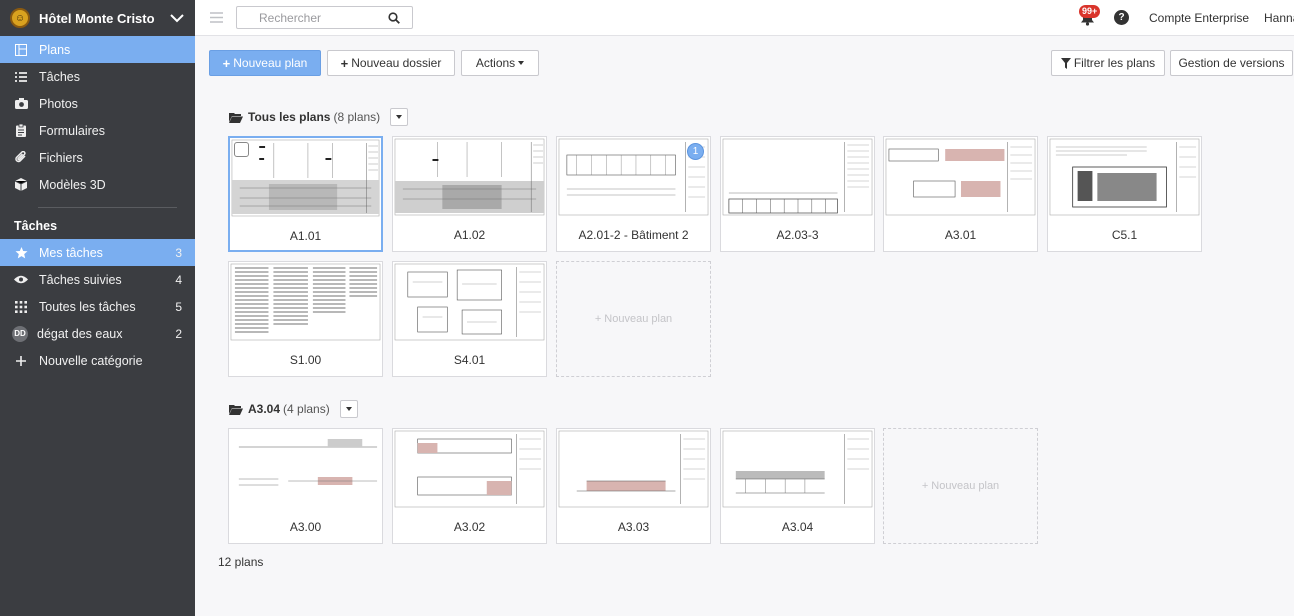 The height and width of the screenshot is (616, 1294). I want to click on new-folder-button: + Nouveau dossier, so click(391, 63).